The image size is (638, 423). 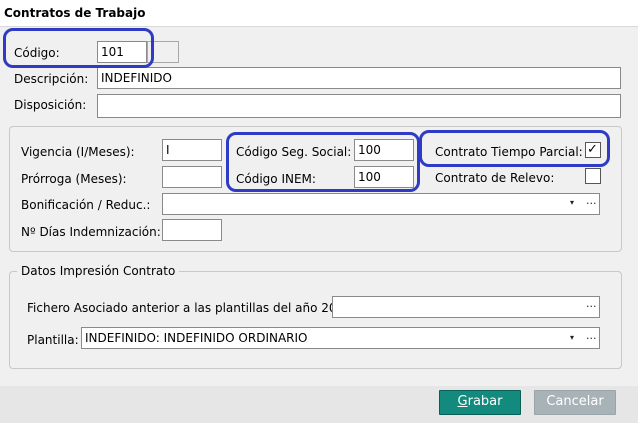 What do you see at coordinates (591, 306) in the screenshot?
I see `fichero-browse-icon: ···` at bounding box center [591, 306].